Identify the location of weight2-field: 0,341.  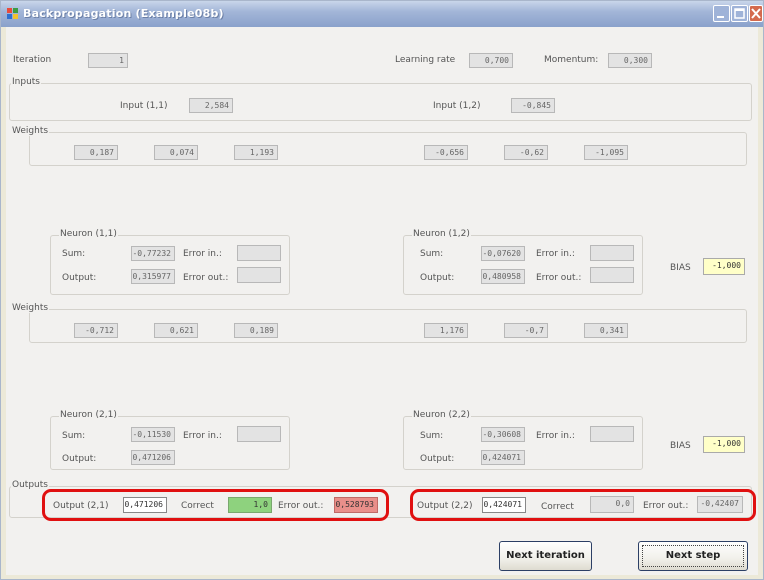
(606, 330).